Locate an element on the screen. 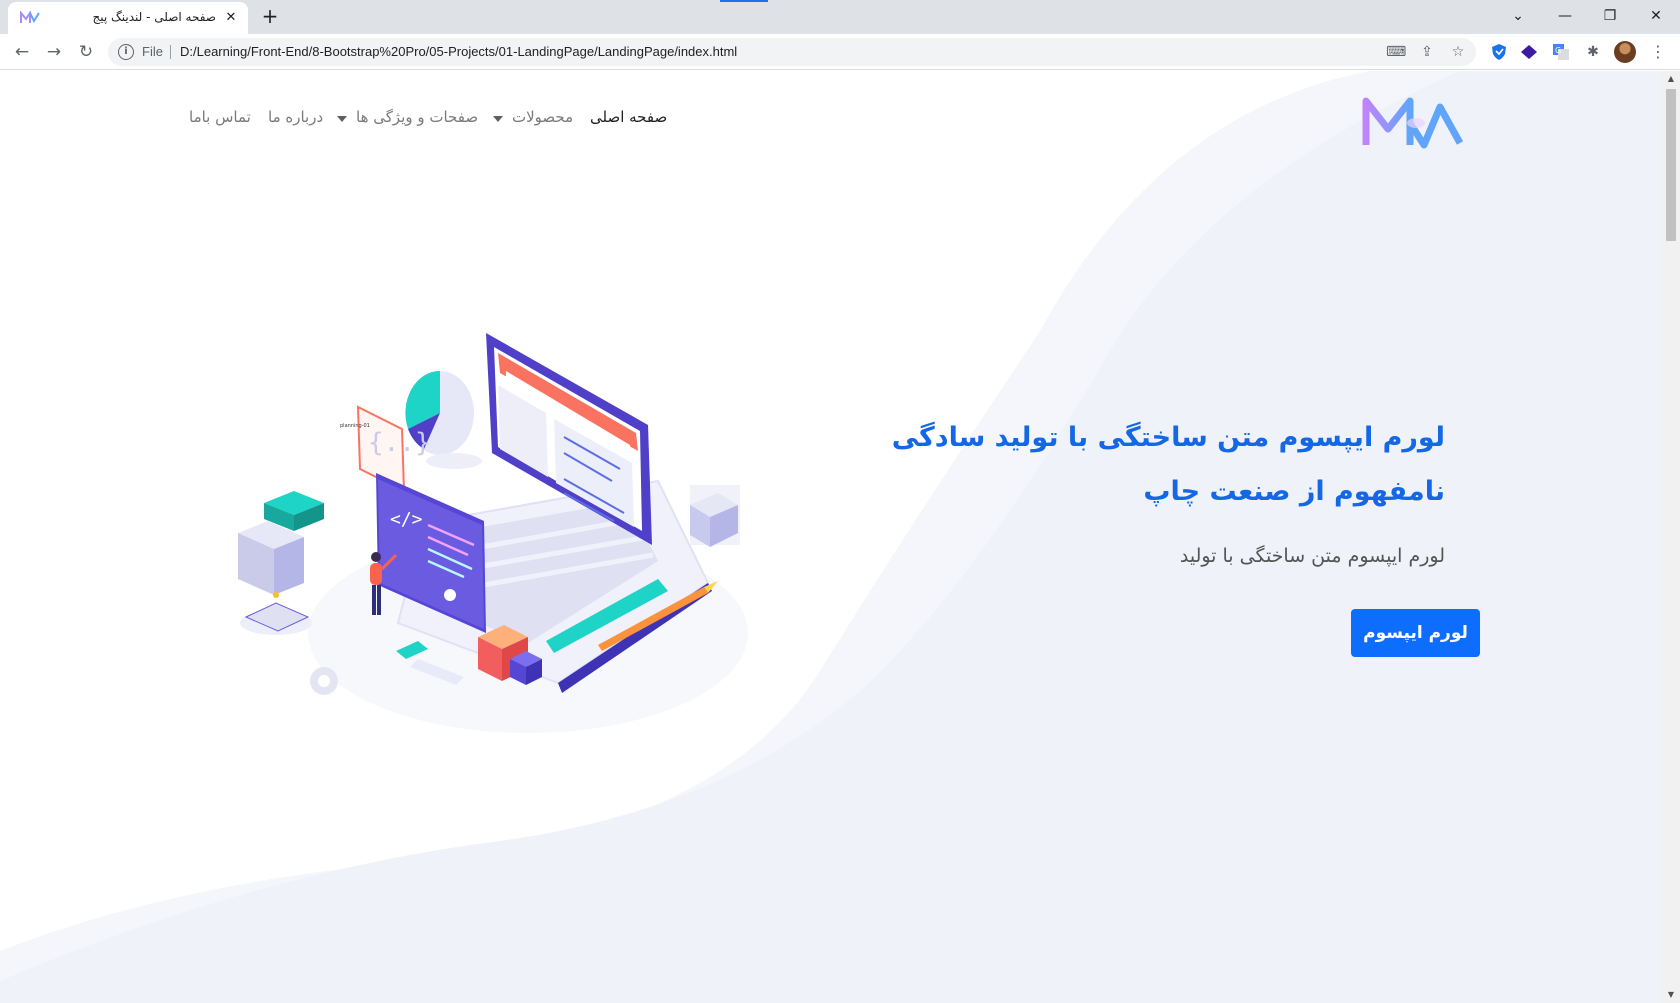 This screenshot has width=1680, height=1003. translate-icon: ⌨ is located at coordinates (1396, 52).